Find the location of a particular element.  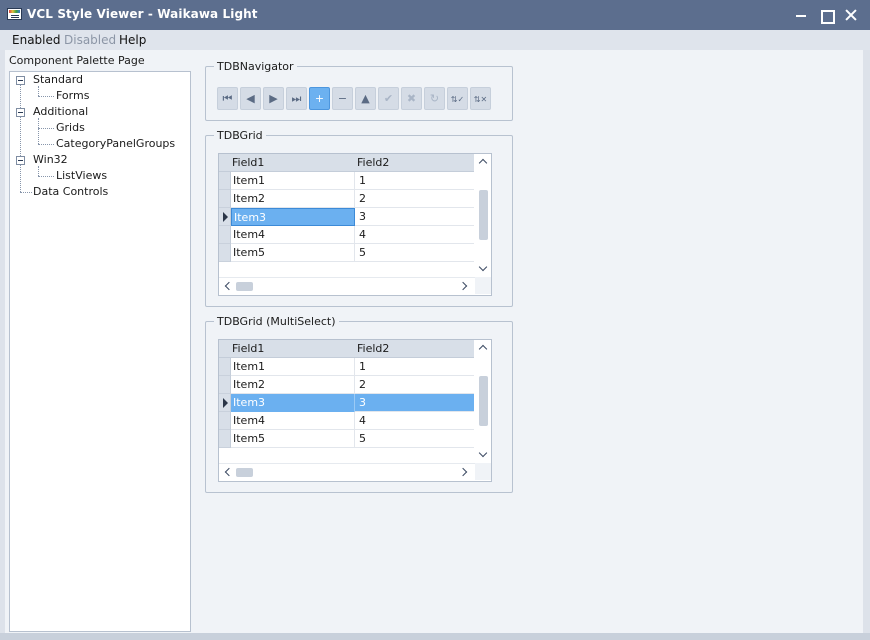

cancel-edit-button: ✖ is located at coordinates (411, 98).